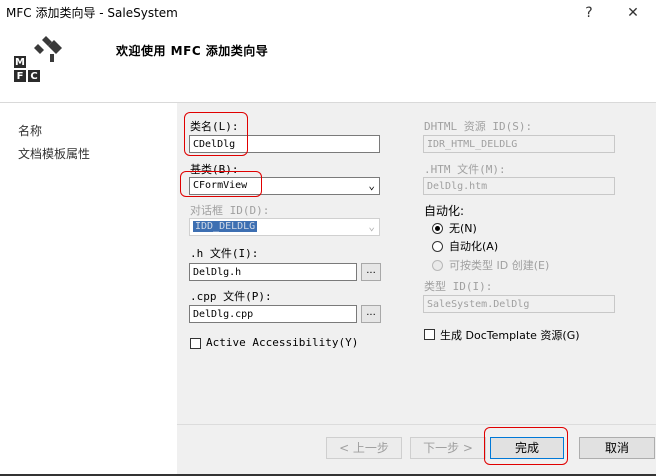 The height and width of the screenshot is (476, 656). What do you see at coordinates (633, 13) in the screenshot?
I see `close-button: ✕` at bounding box center [633, 13].